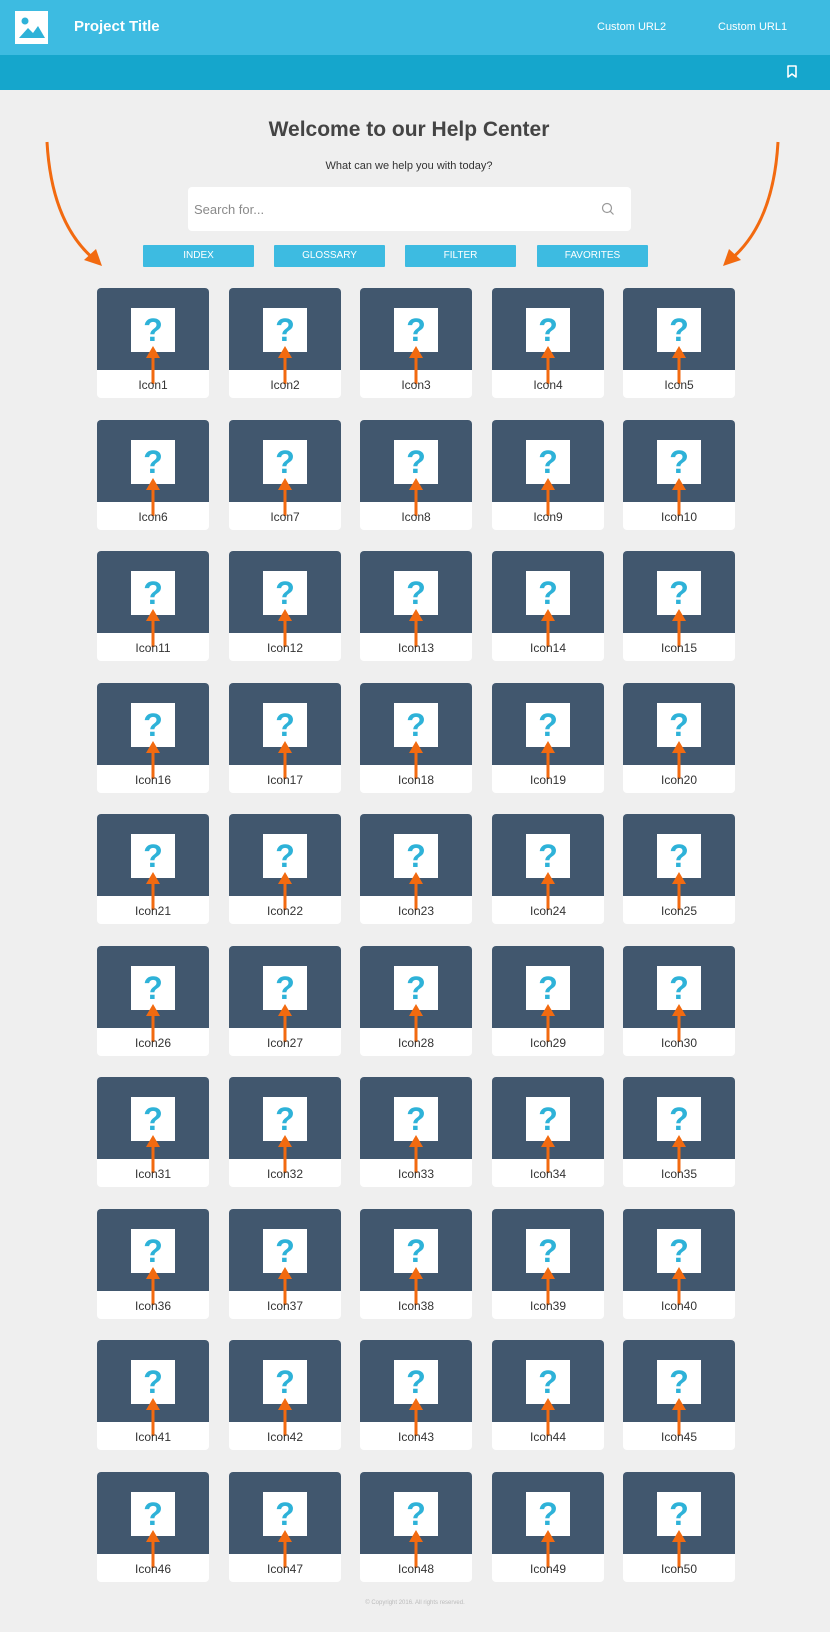 The height and width of the screenshot is (1632, 830). I want to click on search-icon, so click(608, 209).